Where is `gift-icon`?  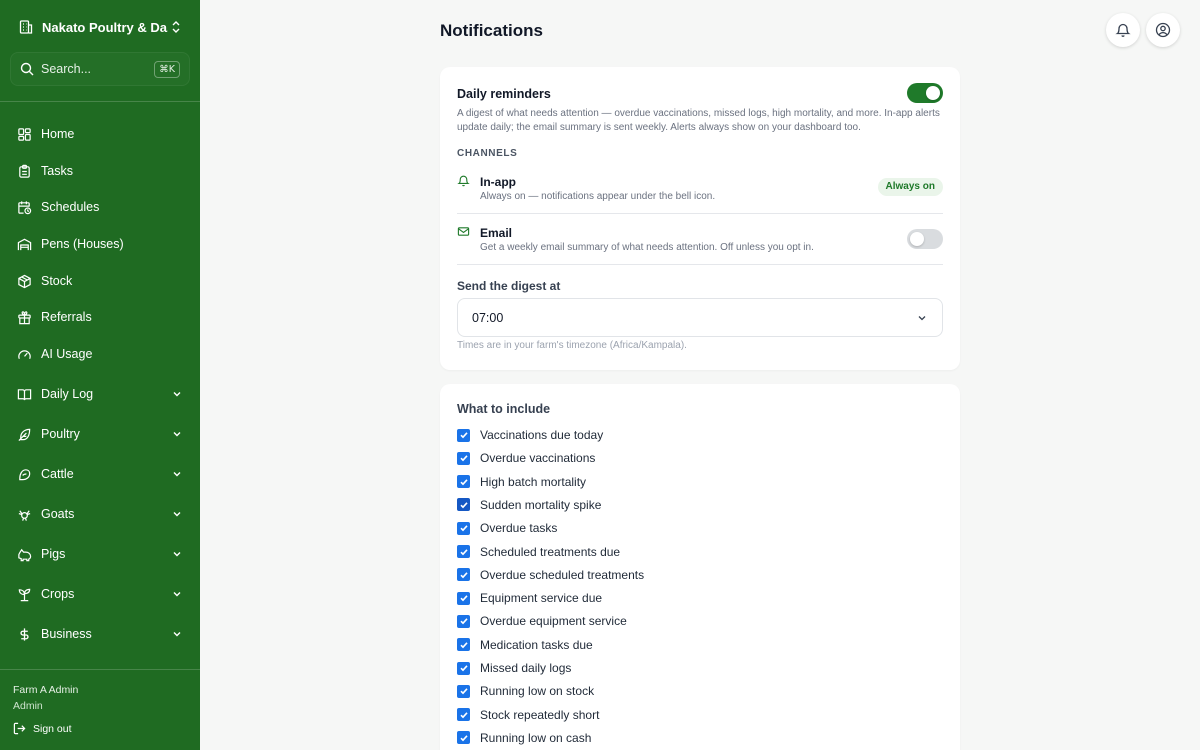
gift-icon is located at coordinates (24, 317).